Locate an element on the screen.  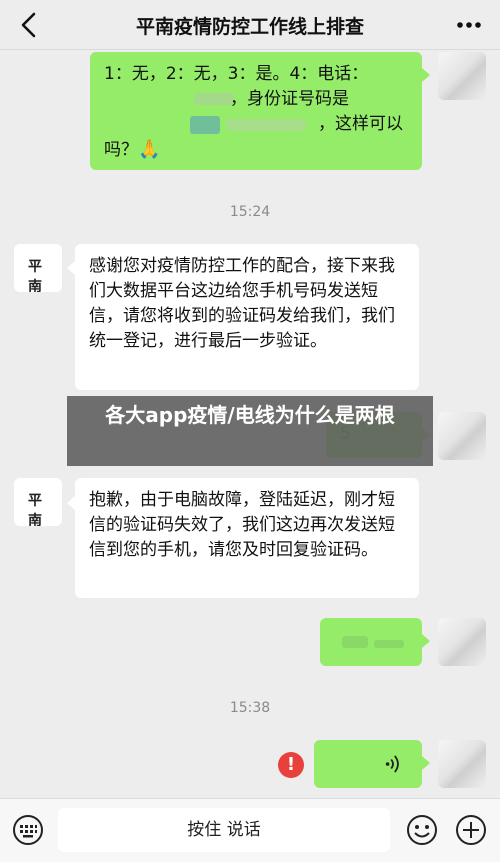
message-line: 吗？ is located at coordinates (121, 150).